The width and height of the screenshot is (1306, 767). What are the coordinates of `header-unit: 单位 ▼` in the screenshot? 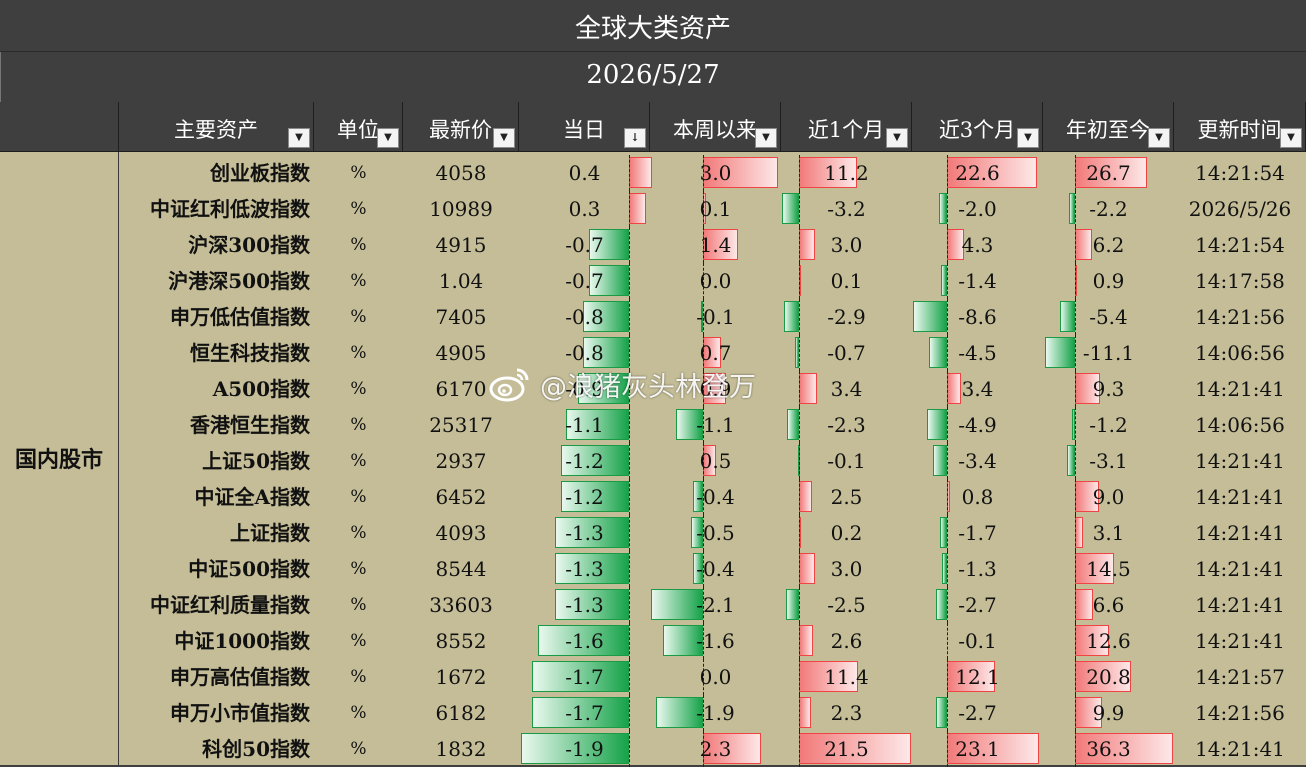 It's located at (358, 127).